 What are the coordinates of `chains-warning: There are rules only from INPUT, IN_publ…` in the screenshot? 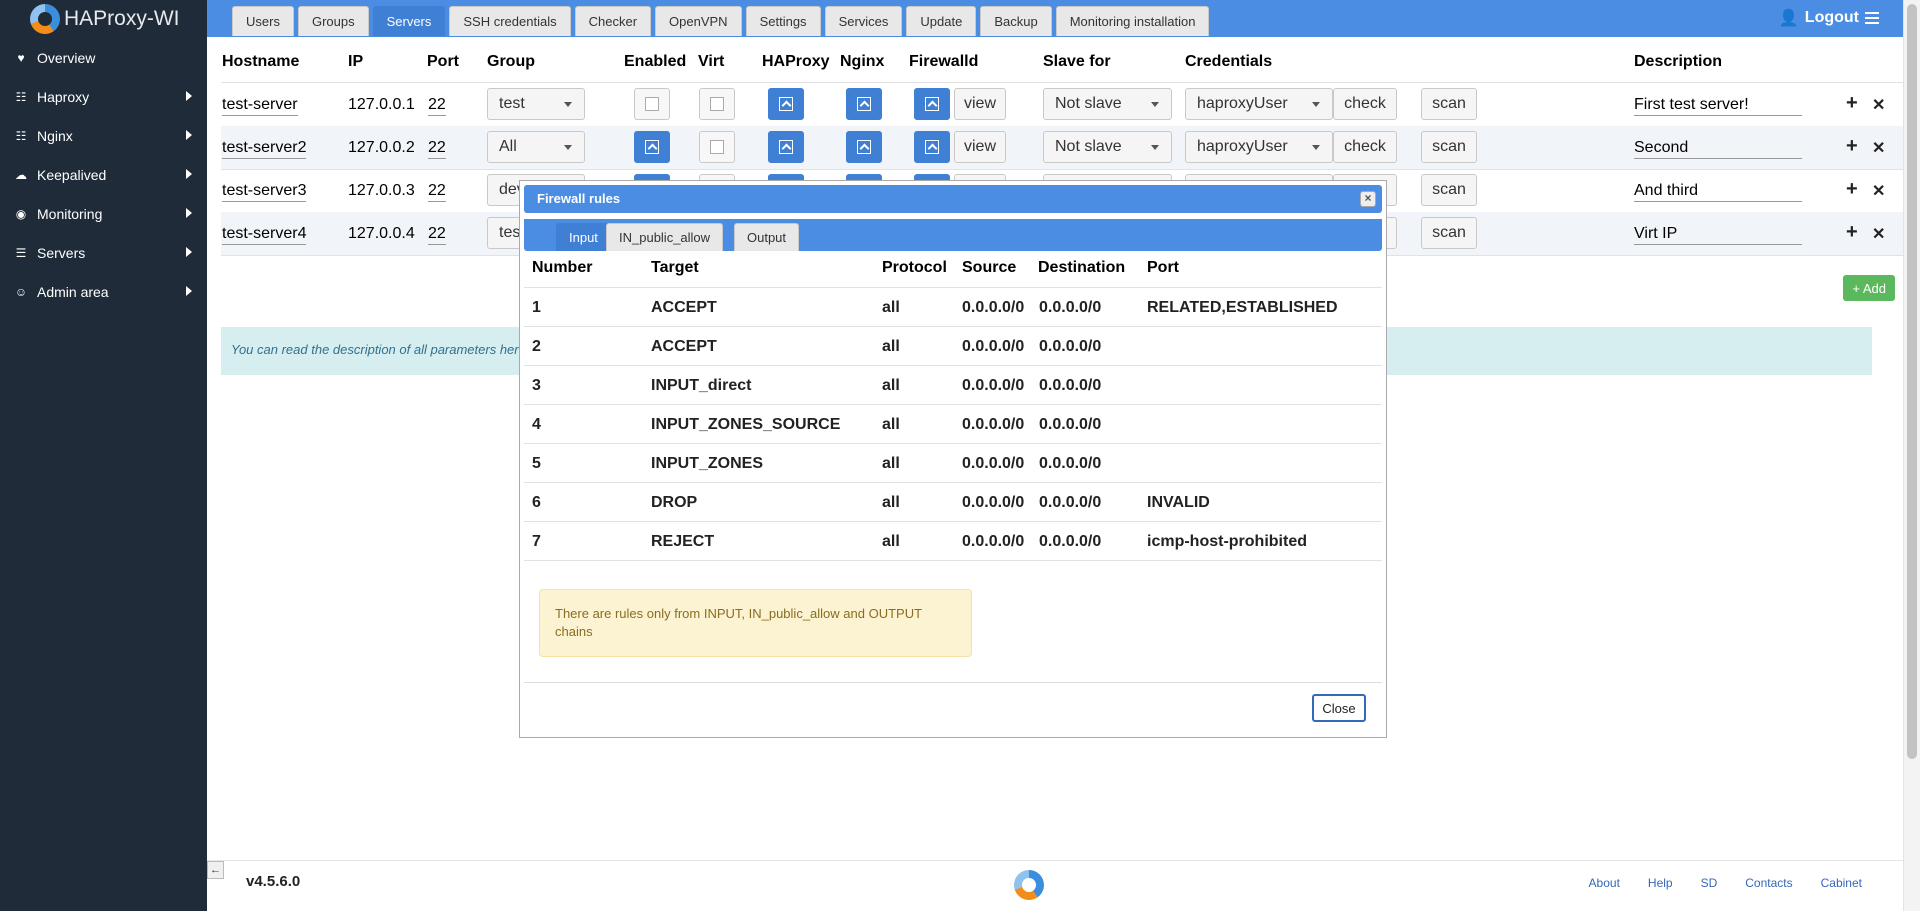 It's located at (755, 623).